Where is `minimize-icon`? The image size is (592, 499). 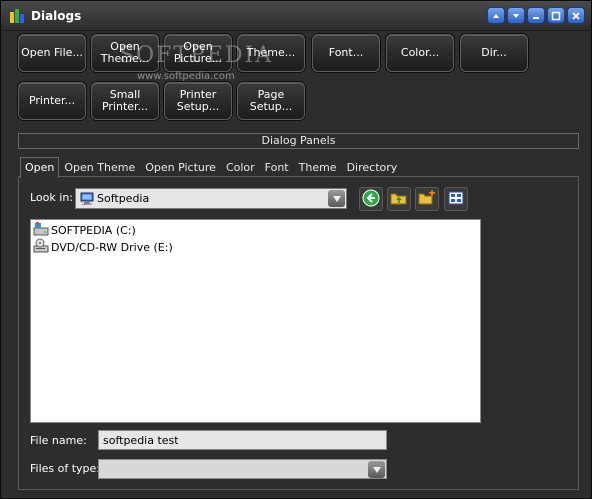 minimize-icon is located at coordinates (536, 15).